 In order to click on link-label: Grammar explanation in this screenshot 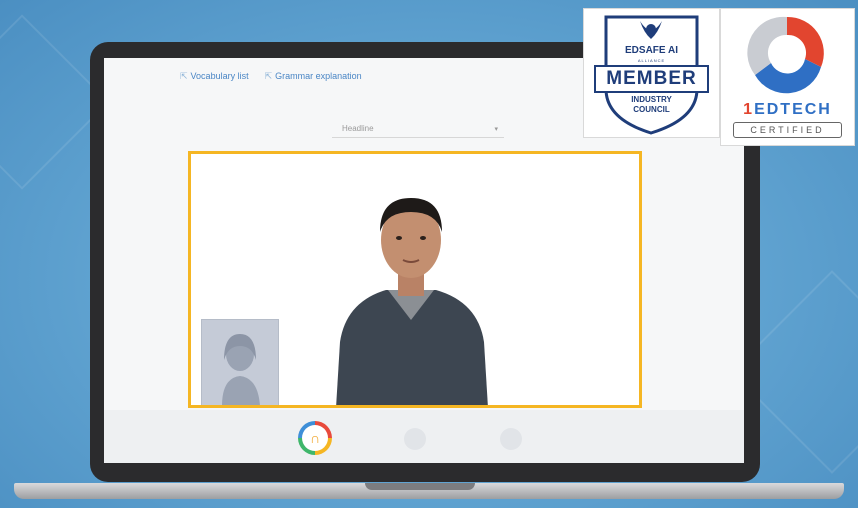, I will do `click(318, 76)`.